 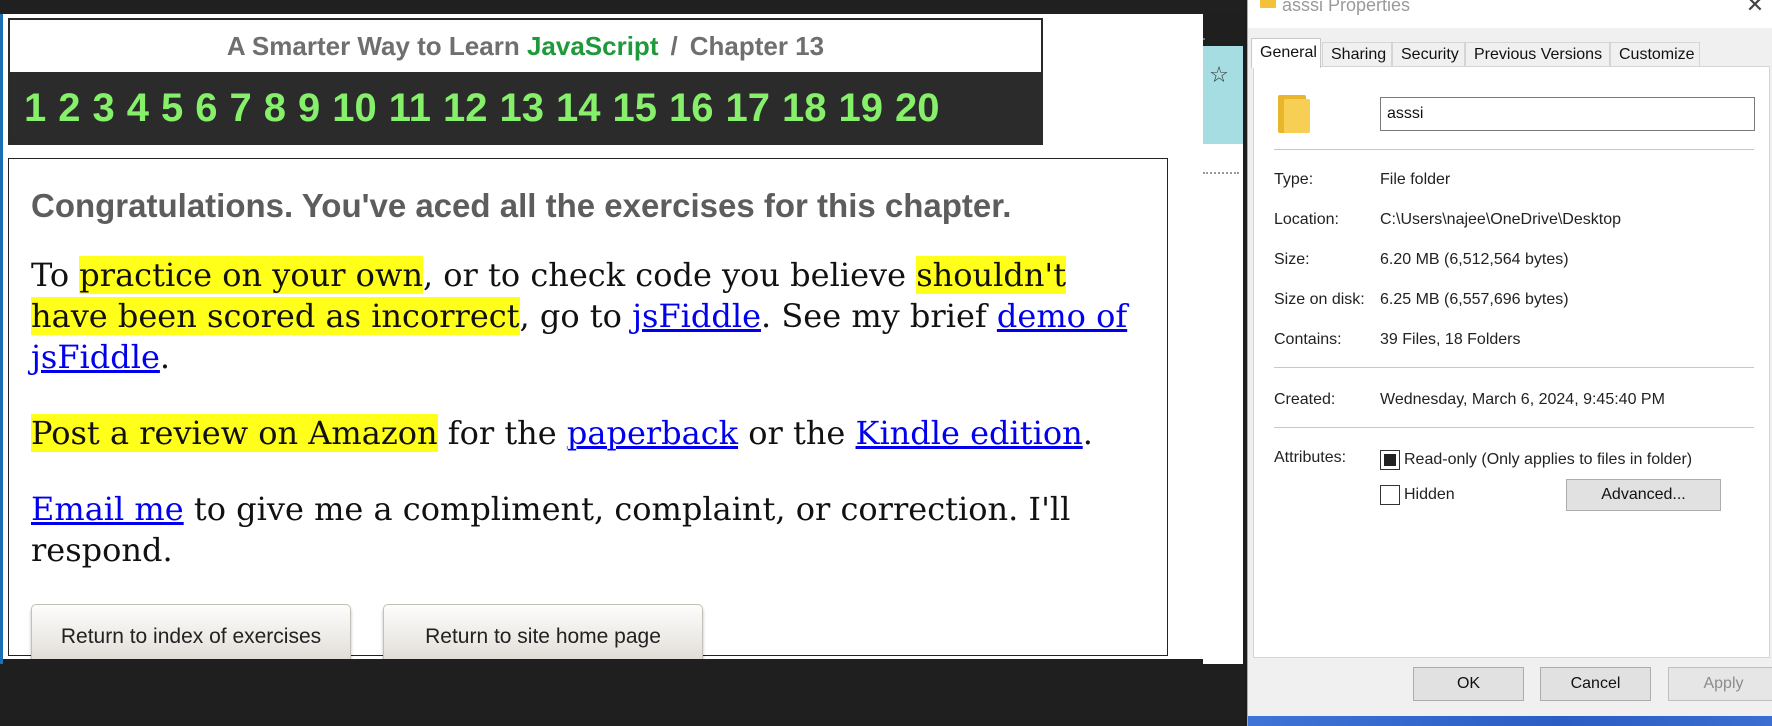 What do you see at coordinates (354, 108) in the screenshot?
I see `chapter-link-10: 10` at bounding box center [354, 108].